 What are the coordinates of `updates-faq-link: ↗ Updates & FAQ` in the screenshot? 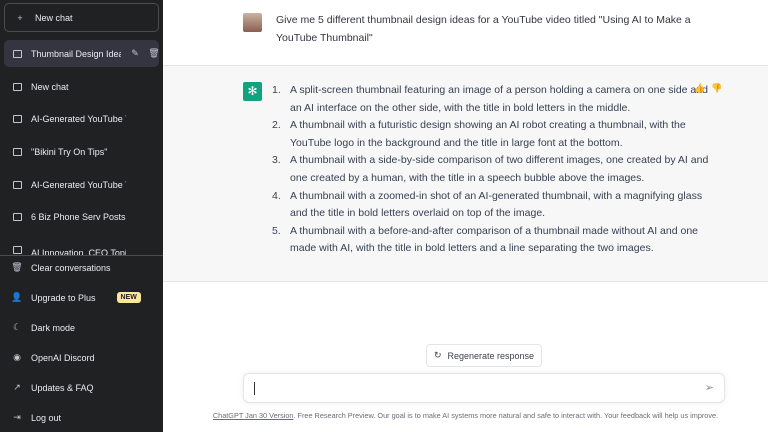 It's located at (81, 387).